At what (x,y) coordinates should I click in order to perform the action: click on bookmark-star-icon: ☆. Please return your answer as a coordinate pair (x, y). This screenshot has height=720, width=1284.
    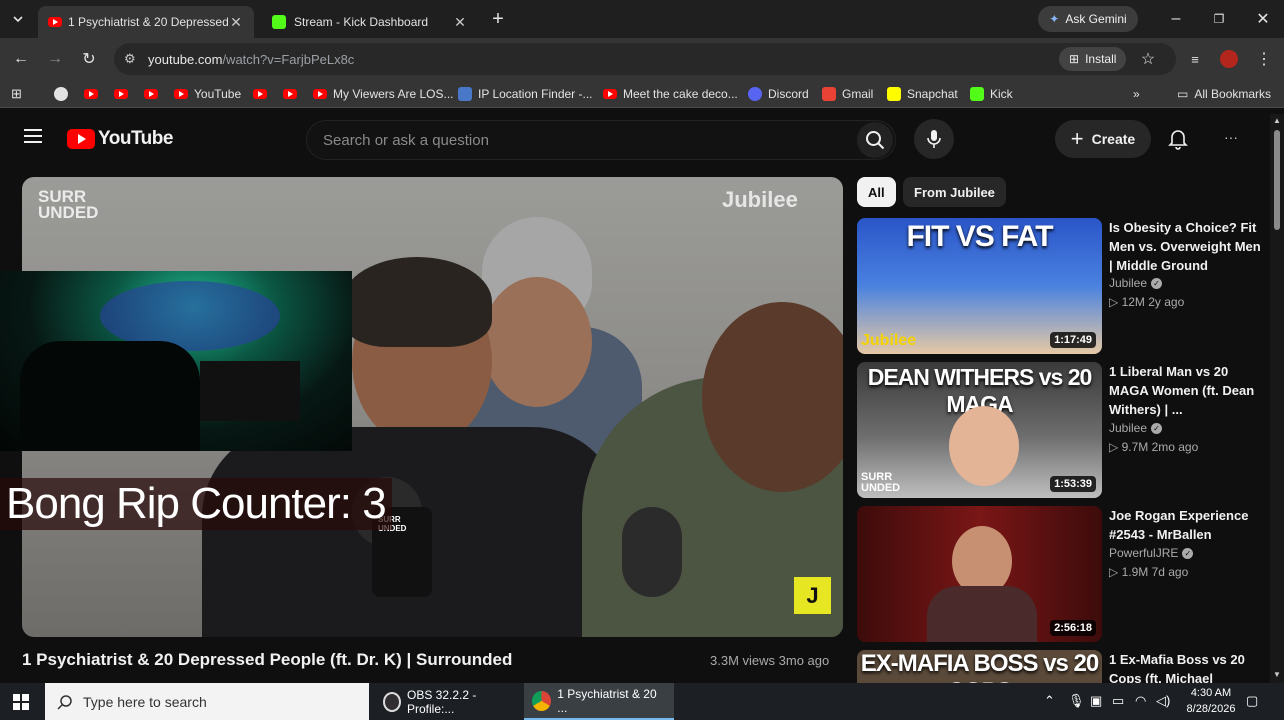
    Looking at the image, I should click on (1148, 59).